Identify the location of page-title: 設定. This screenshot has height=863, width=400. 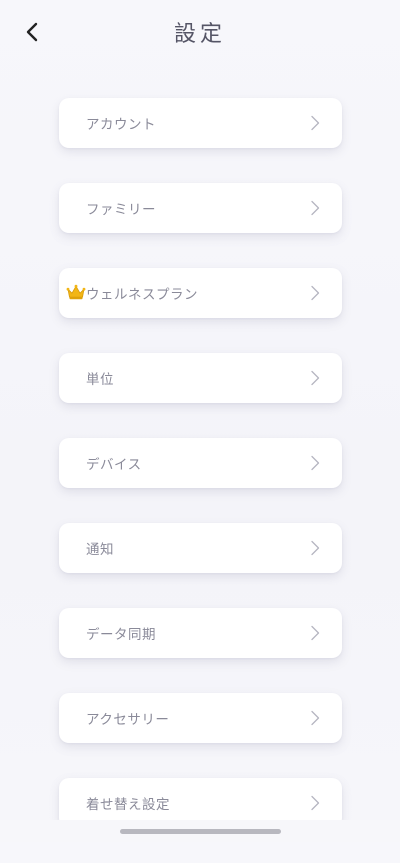
(199, 34).